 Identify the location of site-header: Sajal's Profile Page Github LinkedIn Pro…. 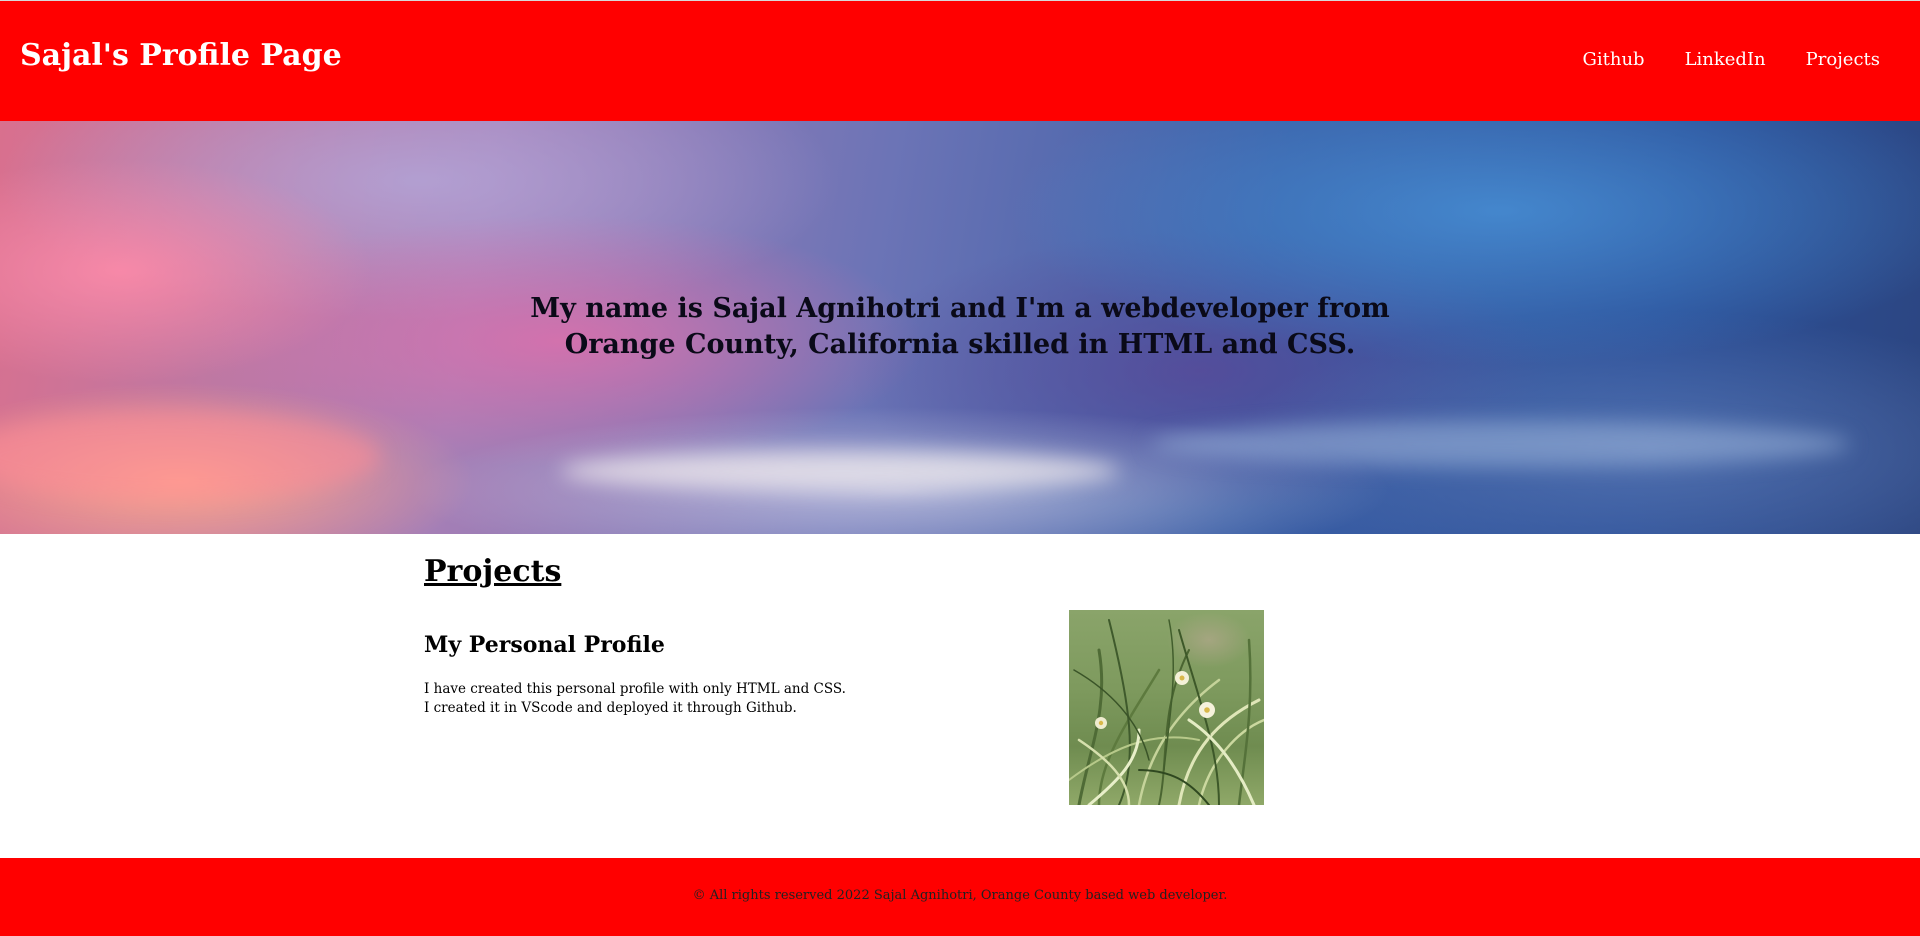
(960, 60).